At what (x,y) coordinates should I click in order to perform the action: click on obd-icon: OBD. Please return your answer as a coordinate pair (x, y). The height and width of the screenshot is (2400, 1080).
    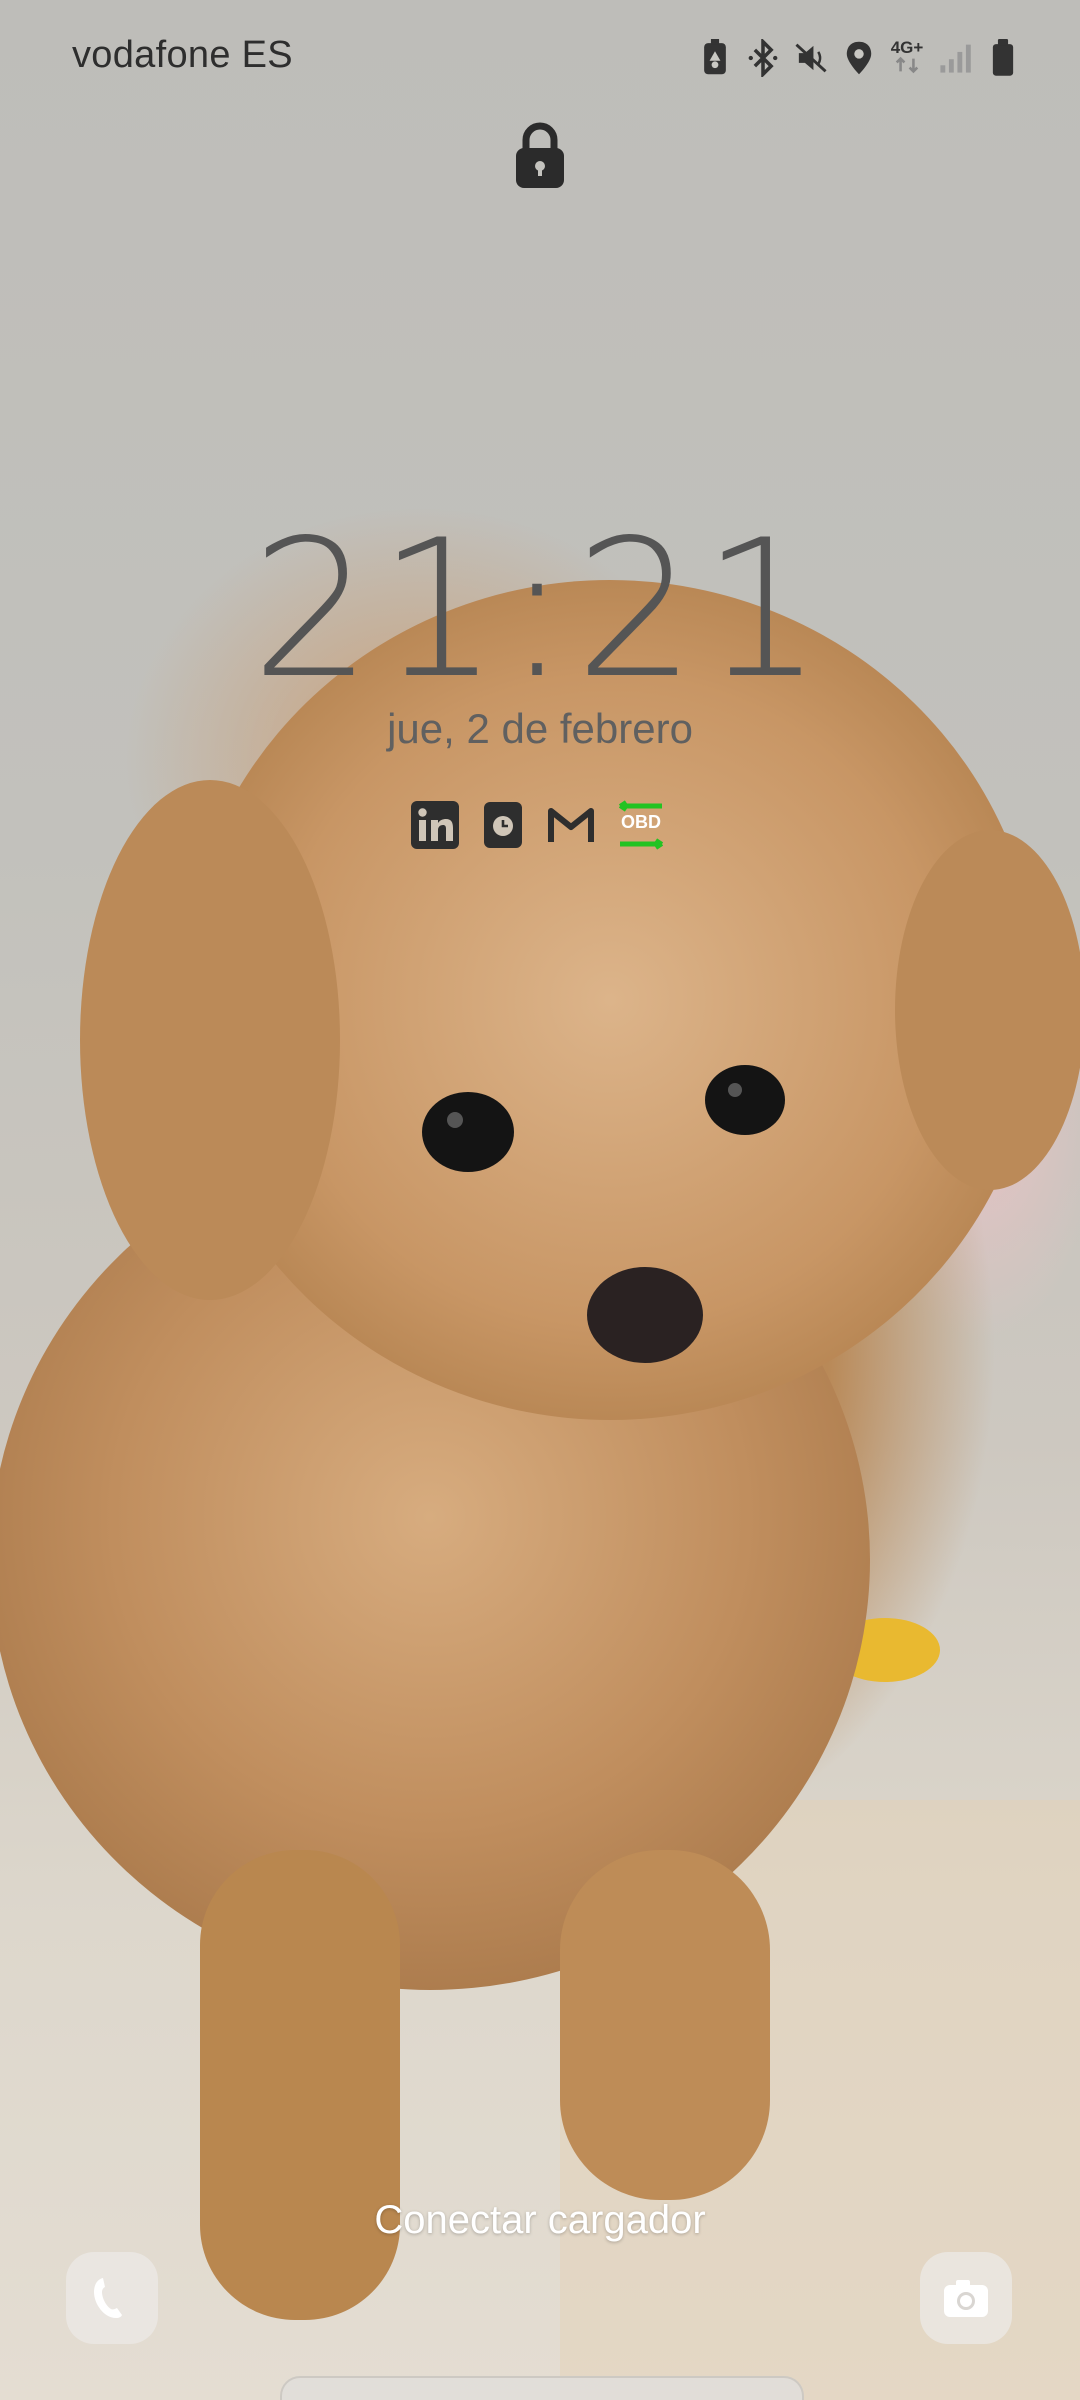
    Looking at the image, I should click on (641, 825).